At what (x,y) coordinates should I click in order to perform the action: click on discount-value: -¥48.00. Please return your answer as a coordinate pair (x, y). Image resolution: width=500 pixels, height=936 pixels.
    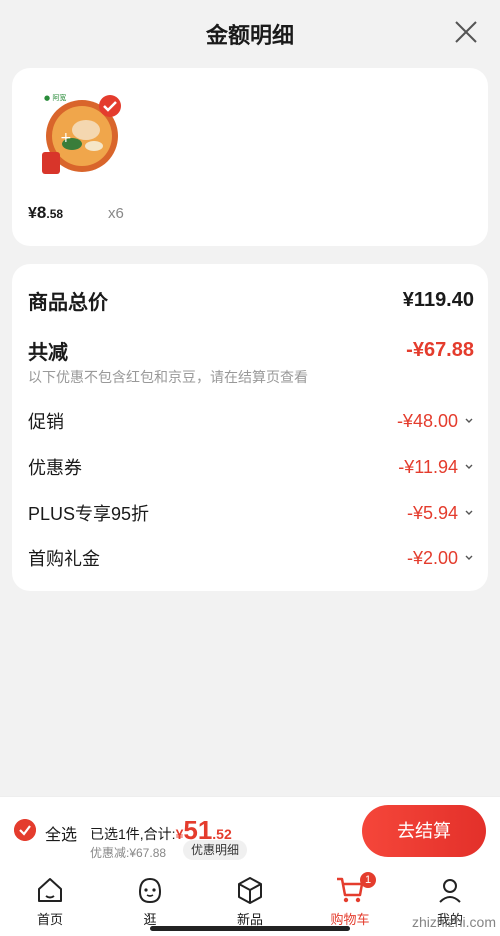
    Looking at the image, I should click on (427, 420).